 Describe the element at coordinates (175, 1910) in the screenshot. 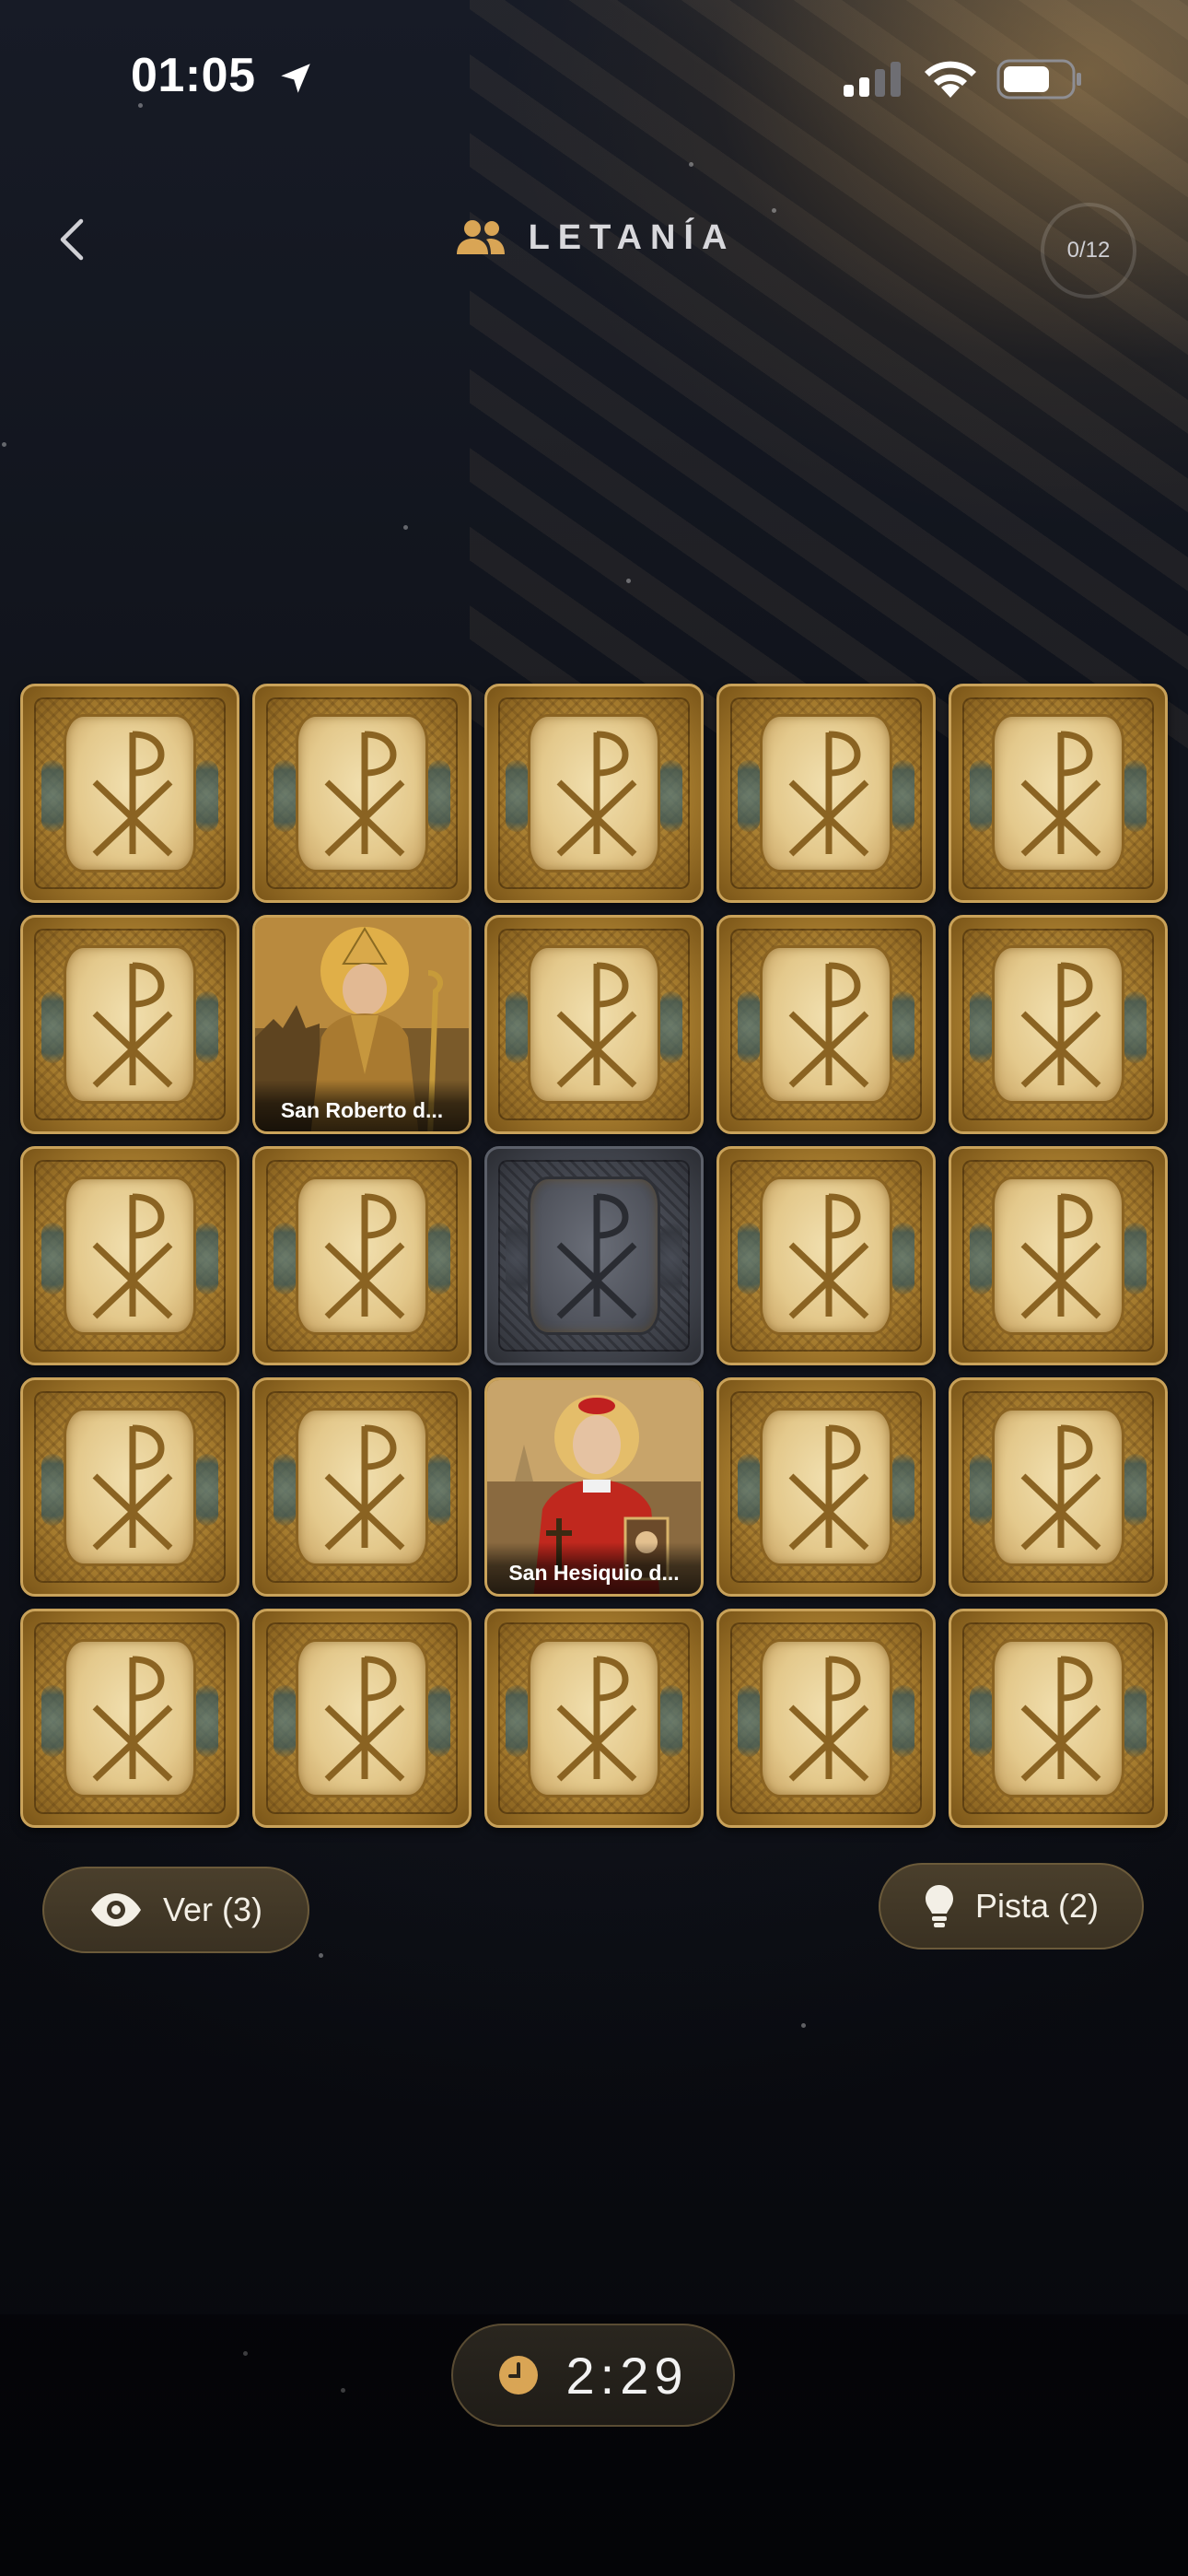

I see `reveal-button: Ver (3)` at that location.